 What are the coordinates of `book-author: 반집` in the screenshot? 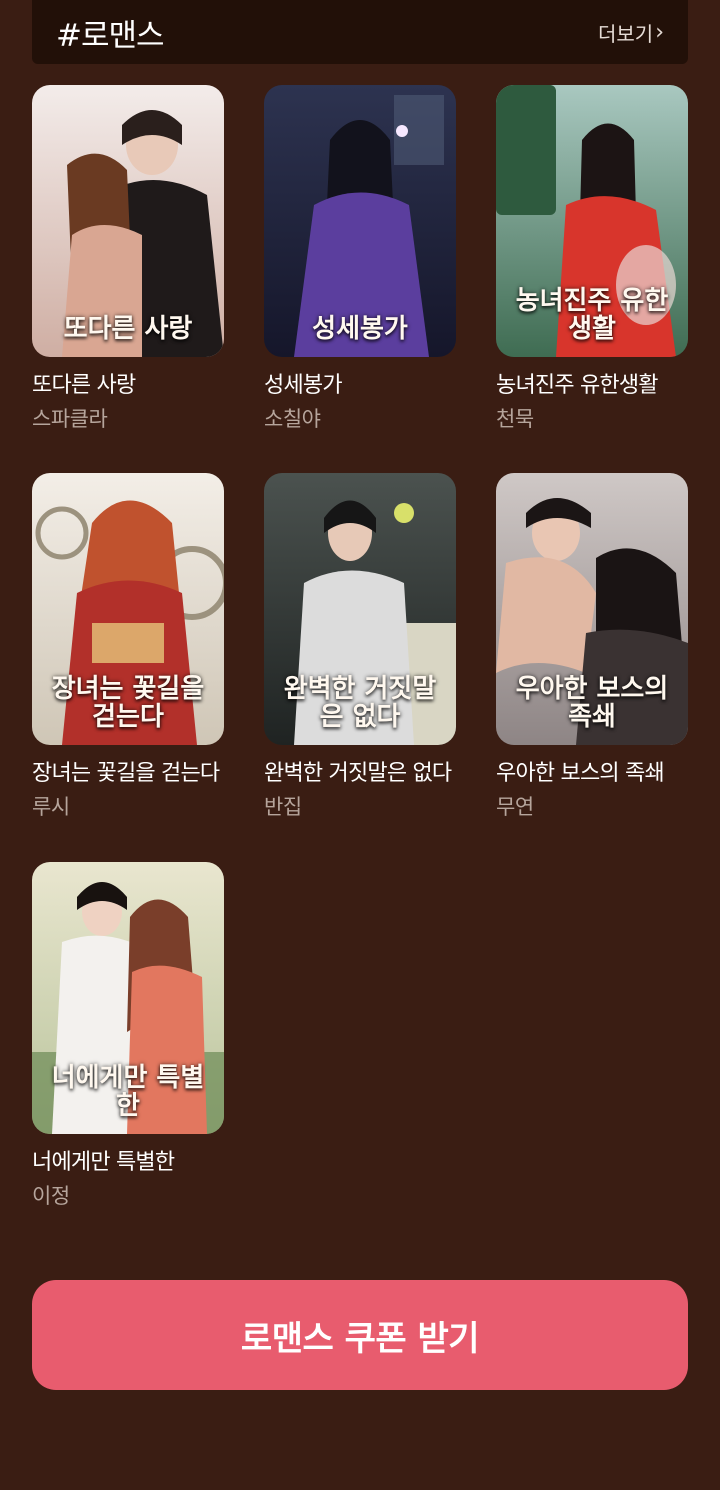 It's located at (283, 807).